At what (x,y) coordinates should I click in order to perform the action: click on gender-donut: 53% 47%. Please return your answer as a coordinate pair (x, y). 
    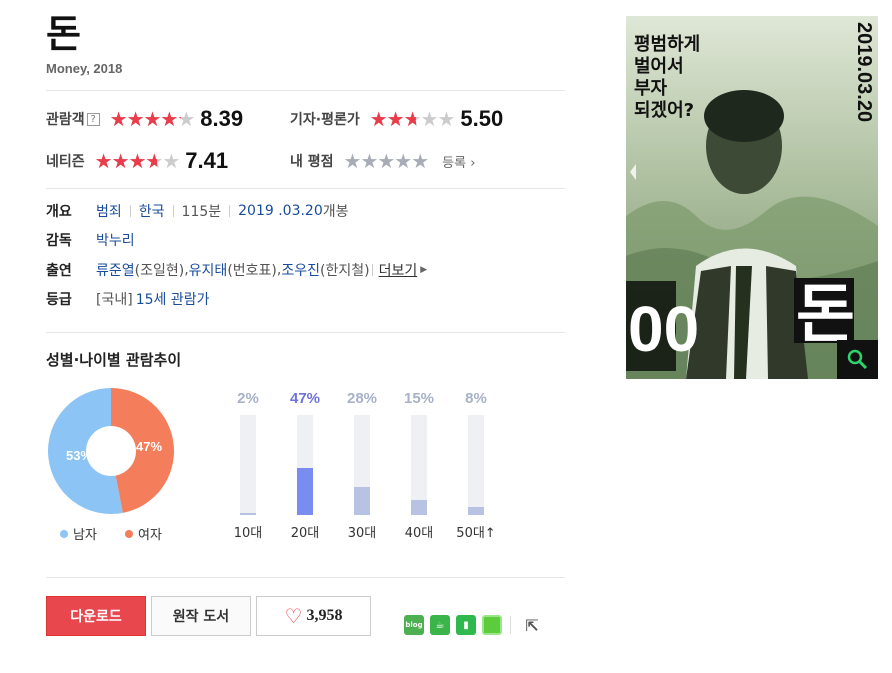
    Looking at the image, I should click on (111, 451).